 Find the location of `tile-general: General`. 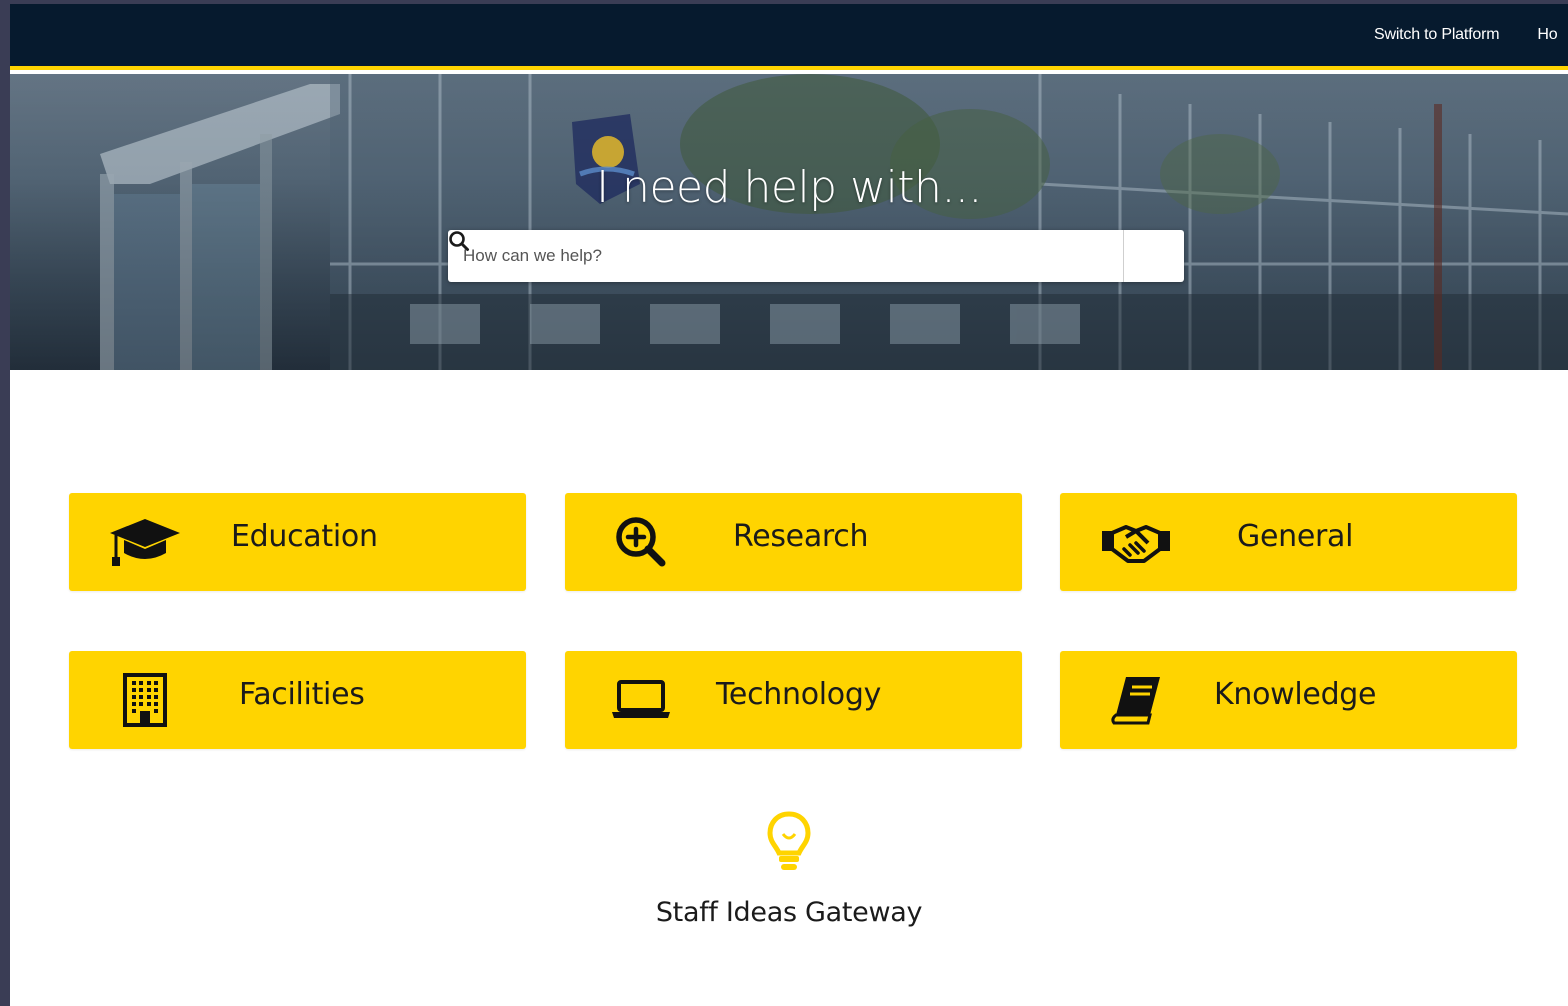

tile-general: General is located at coordinates (1288, 542).